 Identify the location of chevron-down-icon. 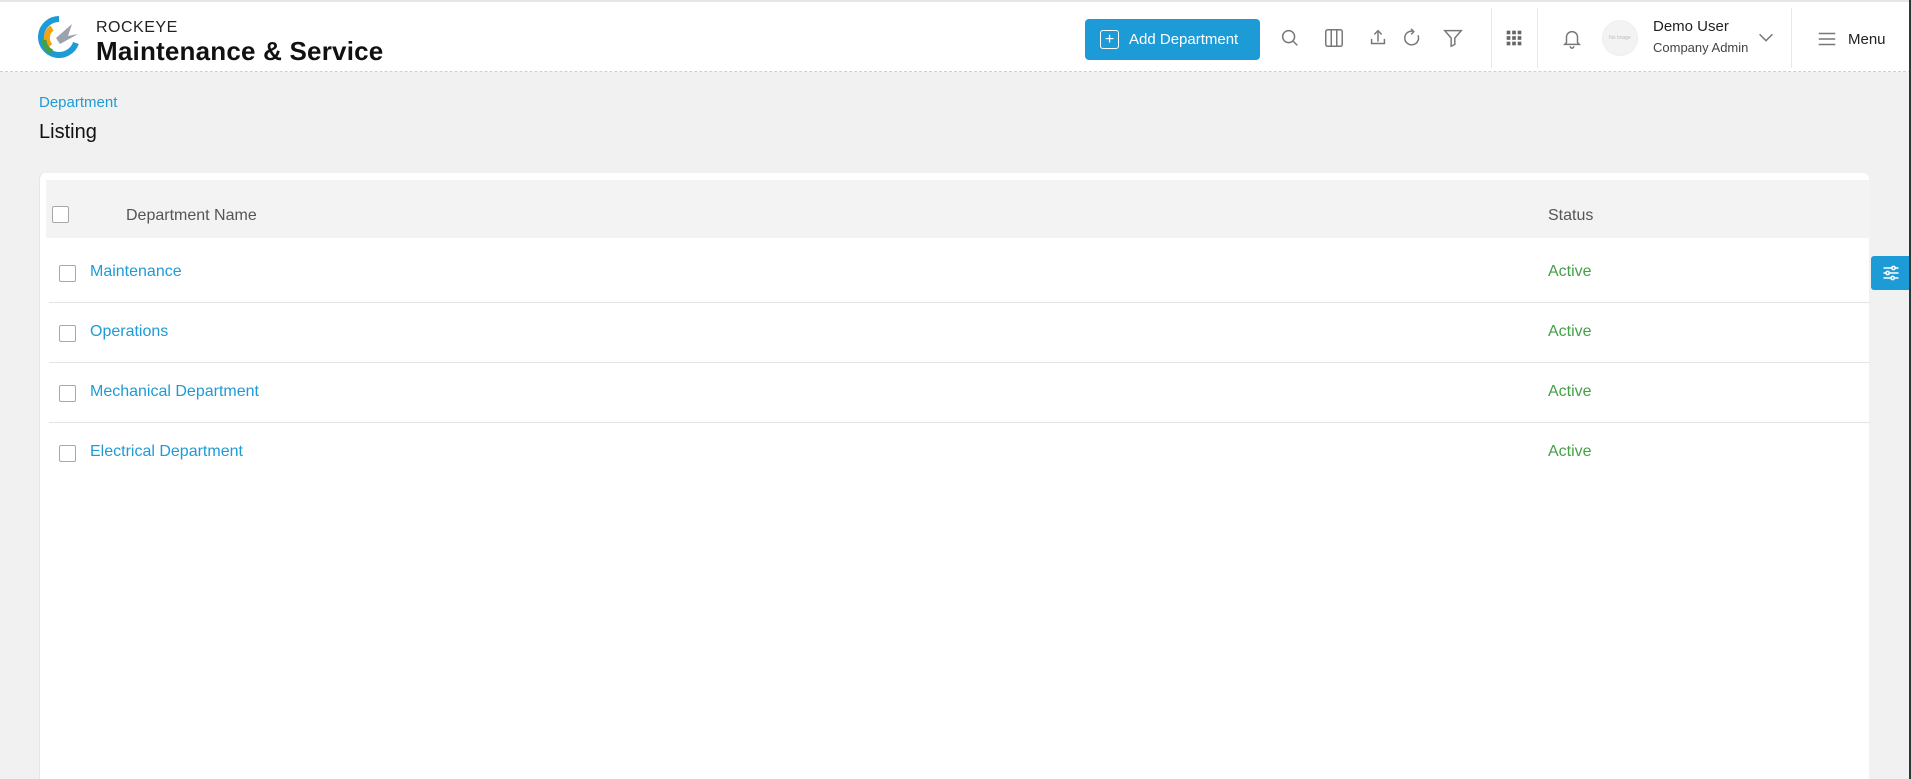
(1766, 37).